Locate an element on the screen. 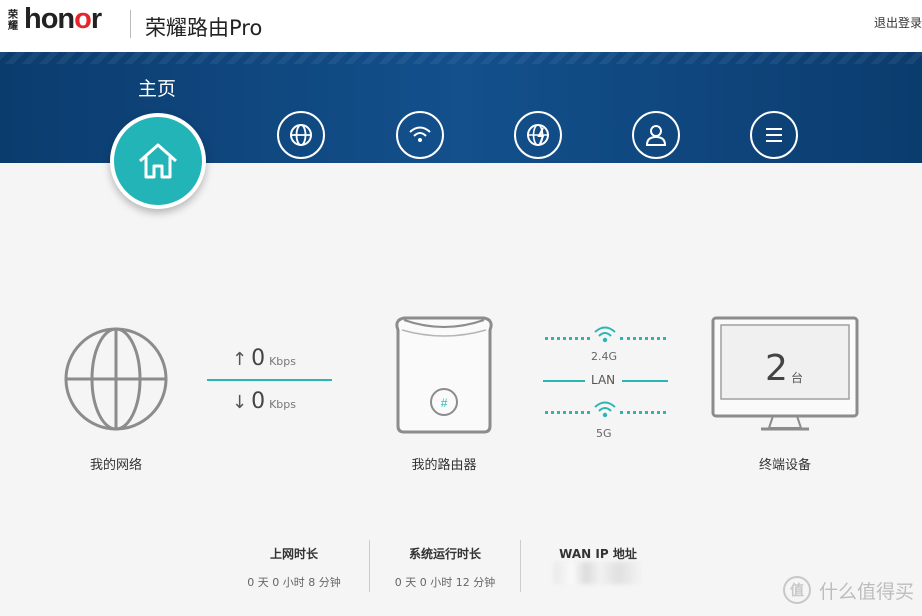 The image size is (922, 616). watermark-text: 什么值得买 is located at coordinates (866, 591).